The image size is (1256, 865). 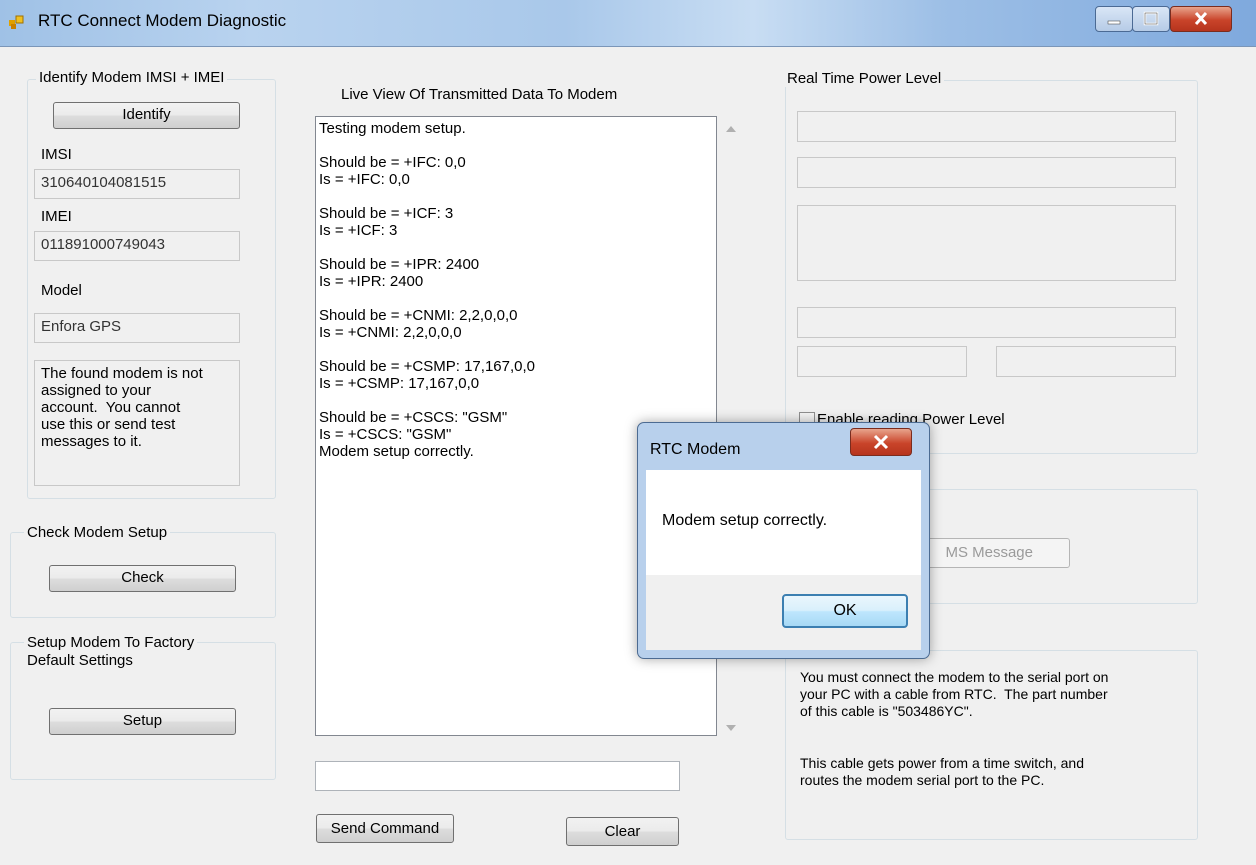 I want to click on send-command-button: Send Command, so click(x=385, y=828).